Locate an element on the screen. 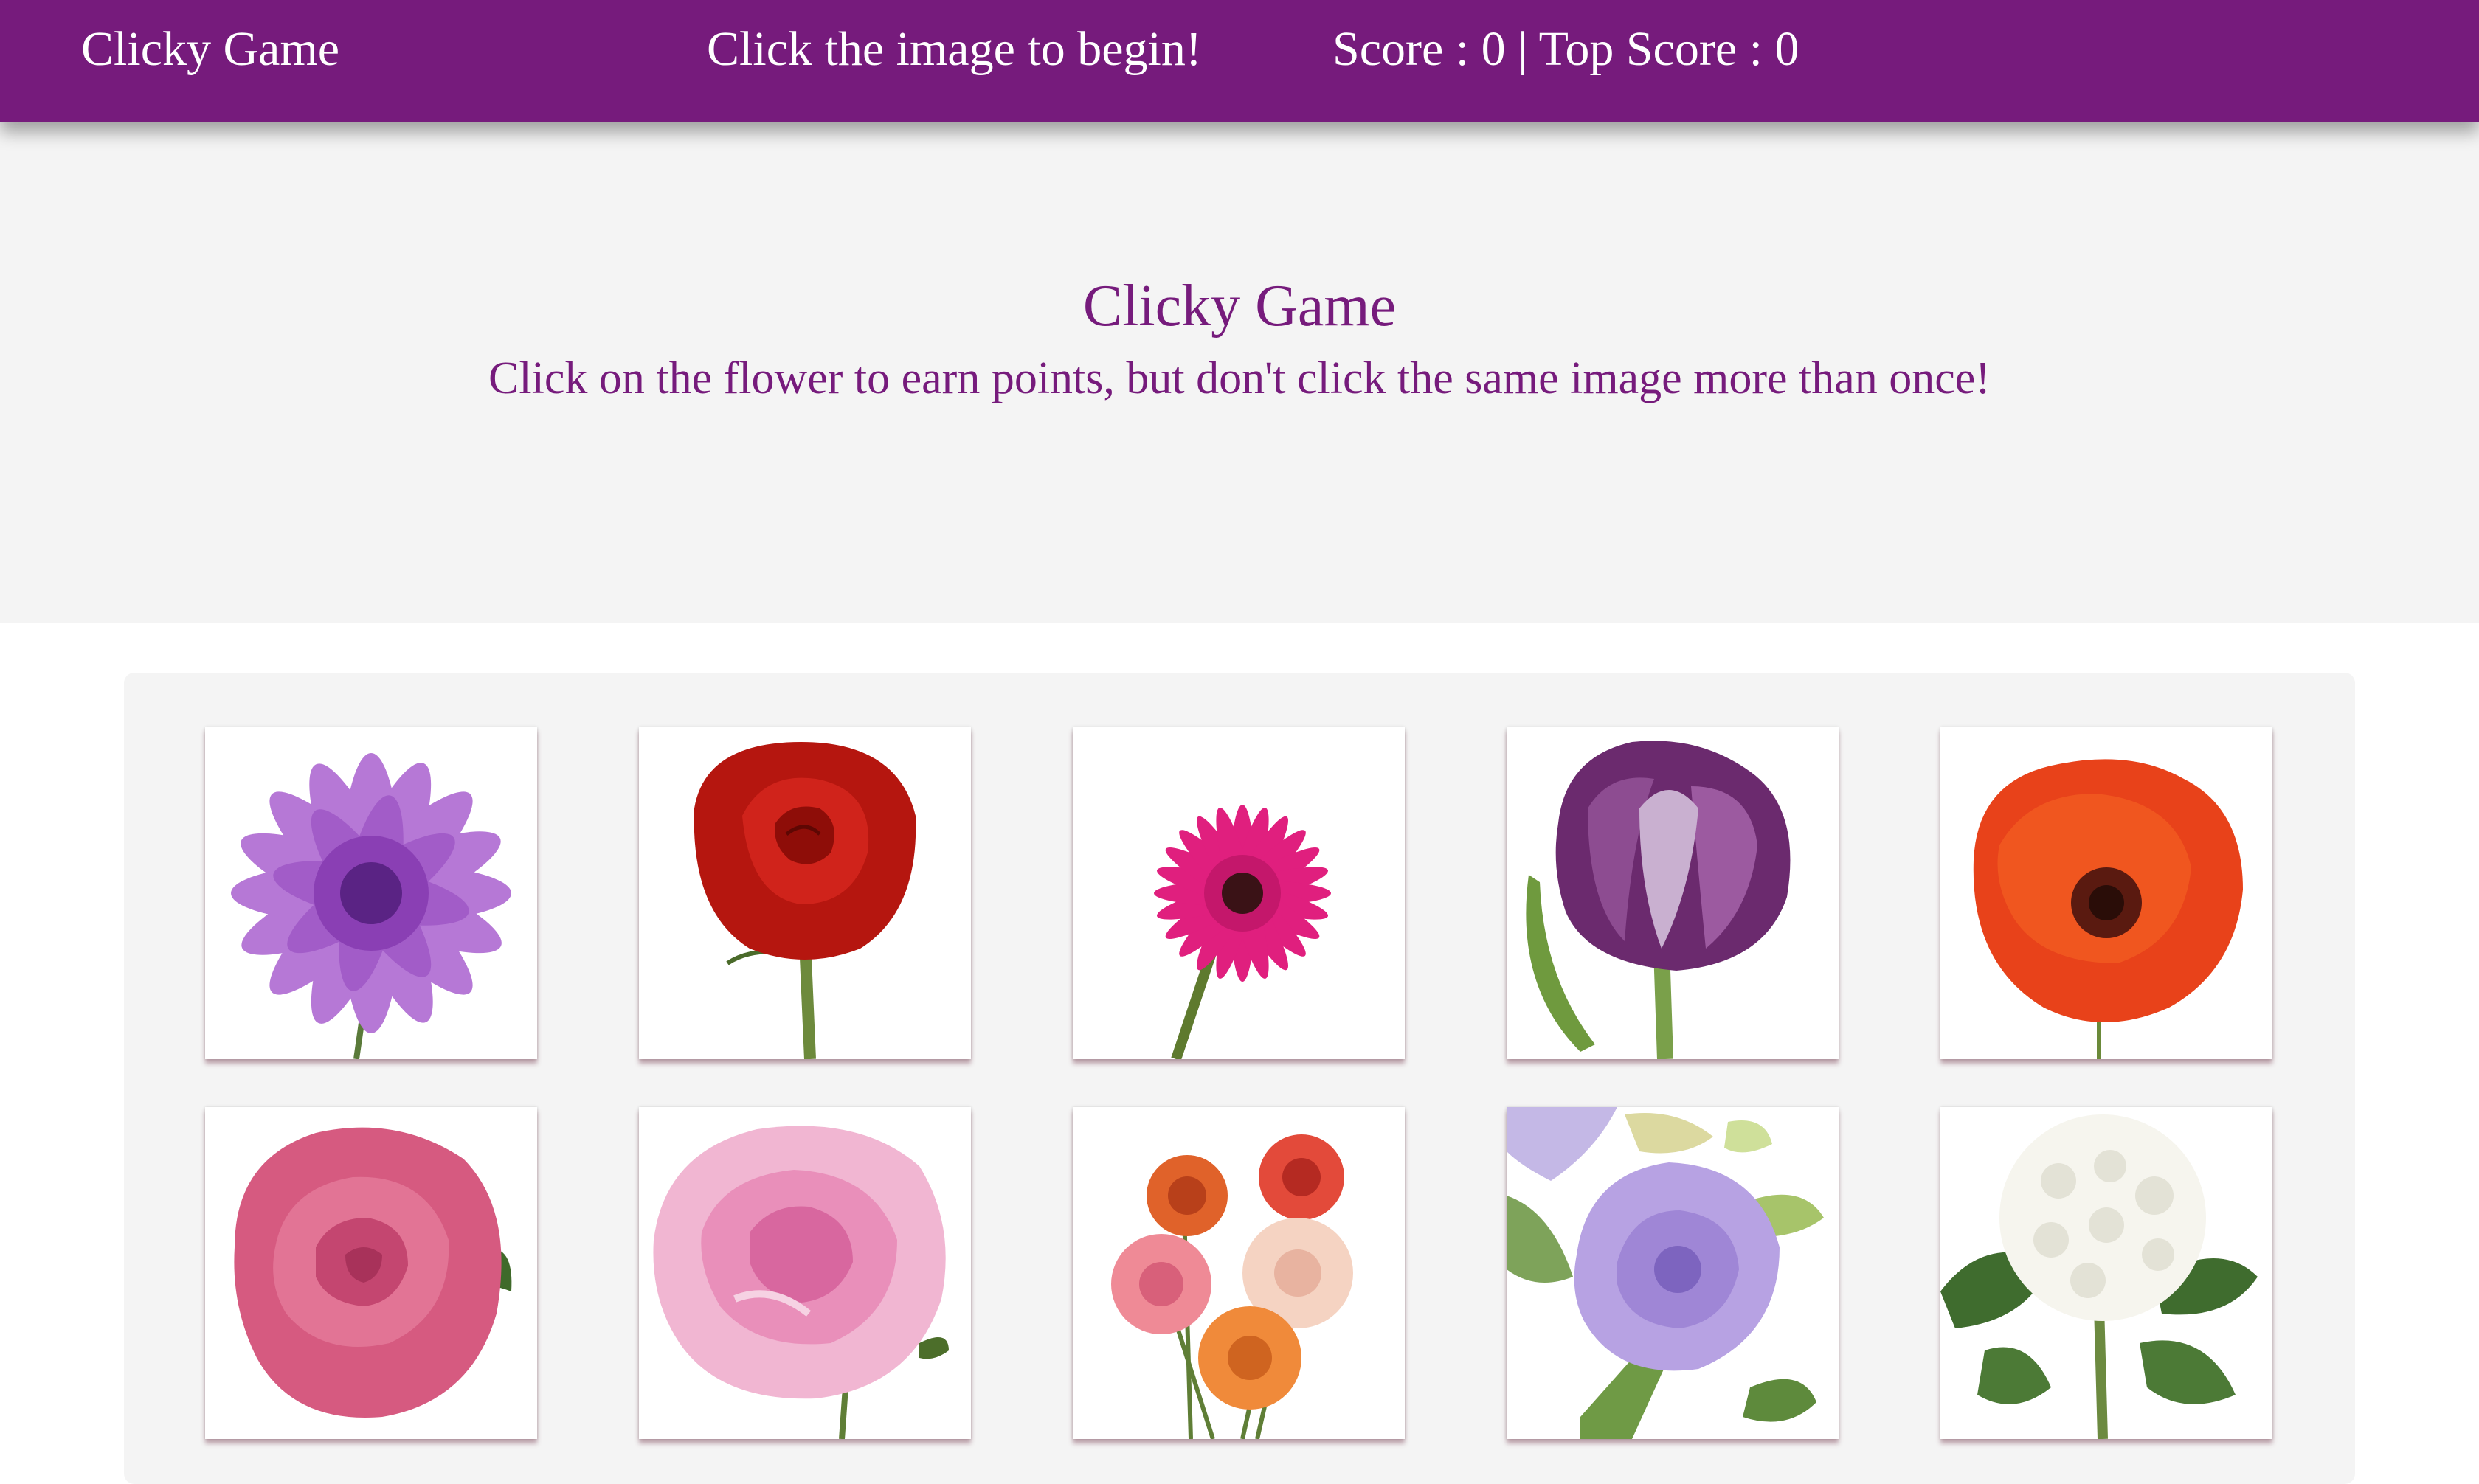 Image resolution: width=2479 pixels, height=1484 pixels. rose-bouquet-image is located at coordinates (1232, 1286).